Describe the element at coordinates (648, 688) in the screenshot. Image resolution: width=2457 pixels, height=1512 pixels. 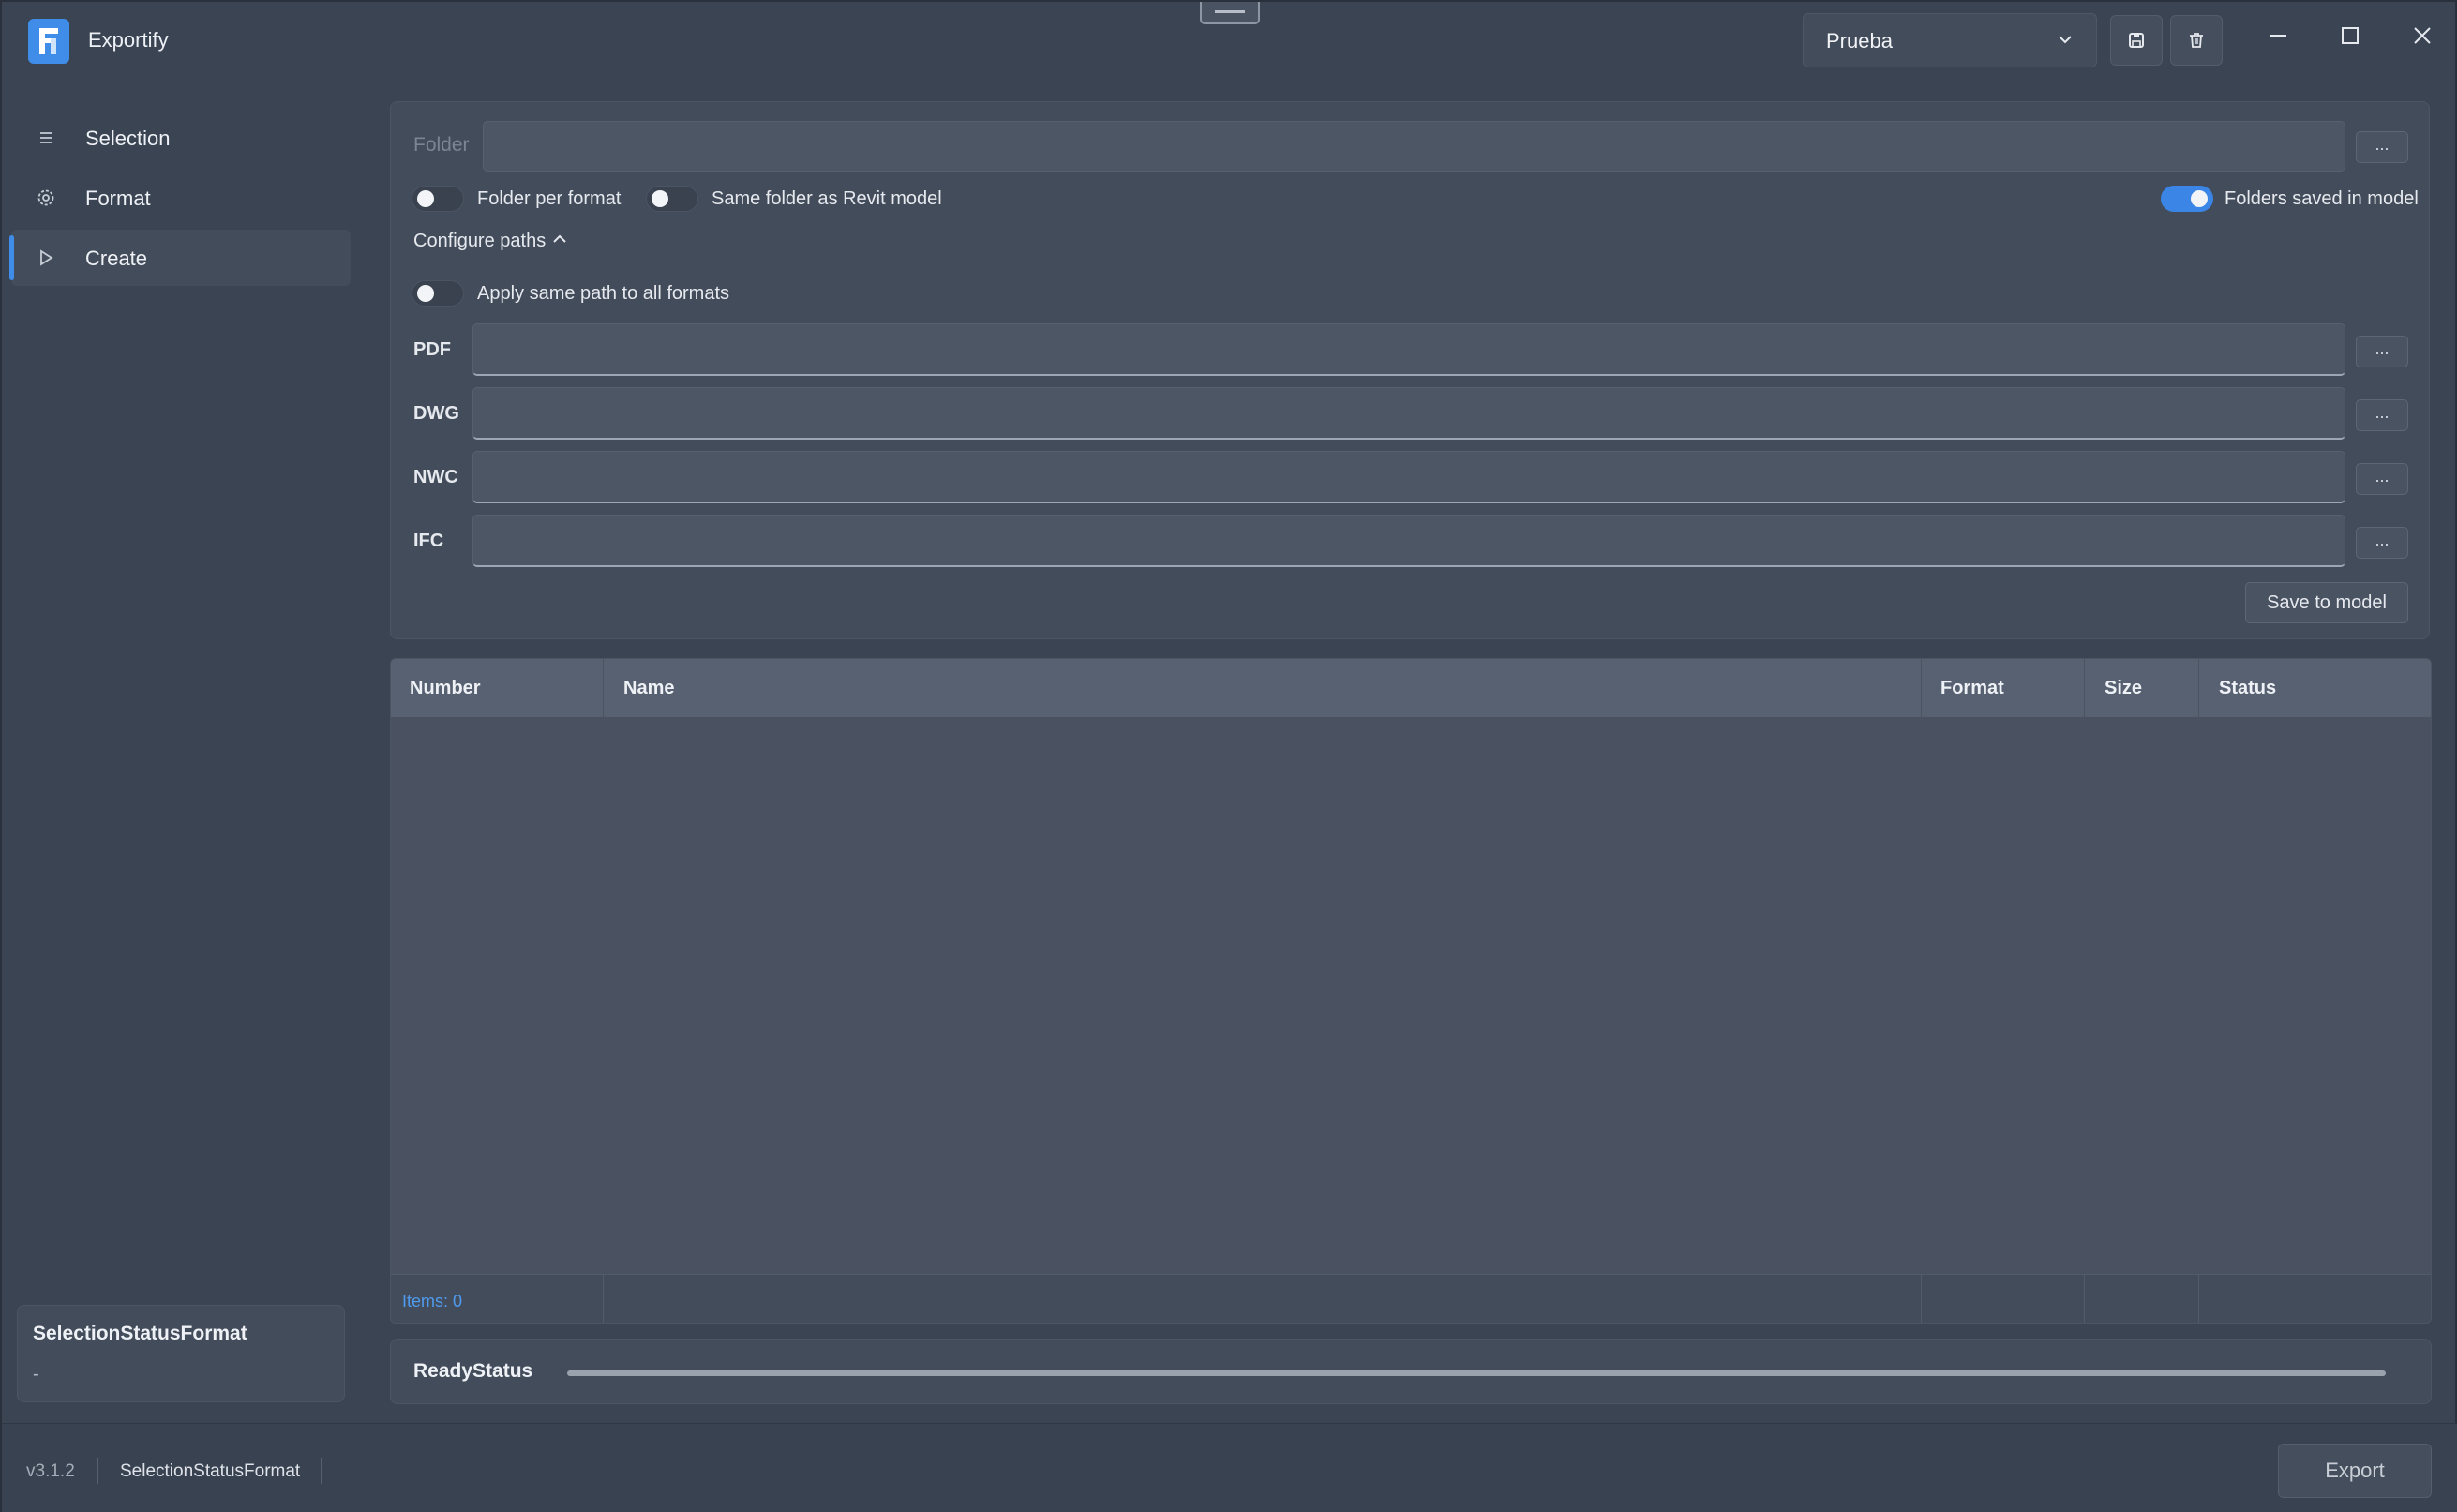
I see `column-header-name: Name` at that location.